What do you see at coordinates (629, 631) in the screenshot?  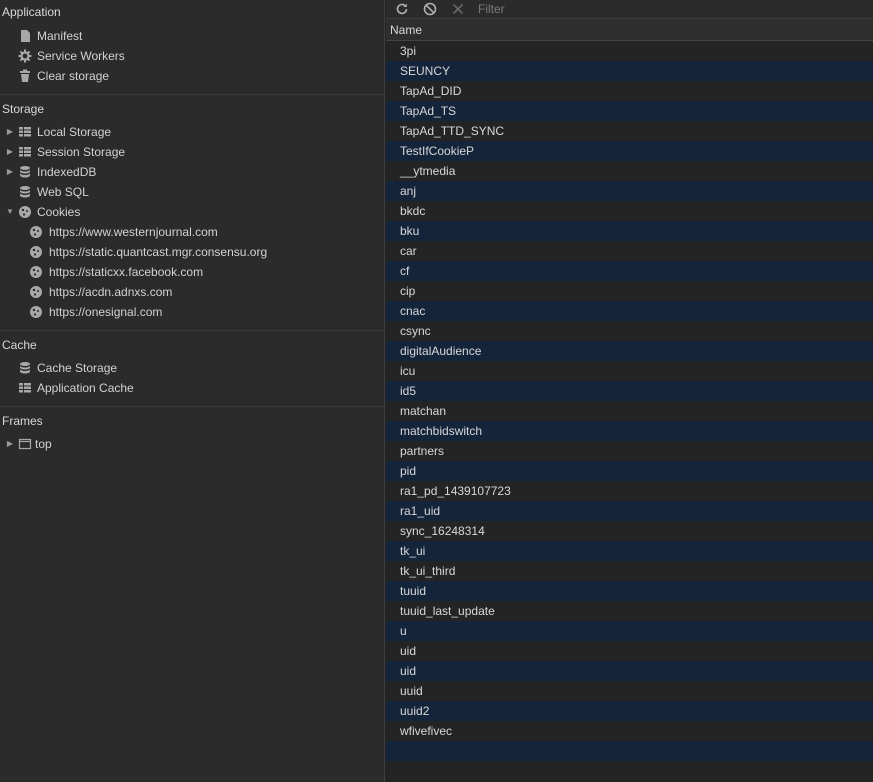 I see `table-row: u` at bounding box center [629, 631].